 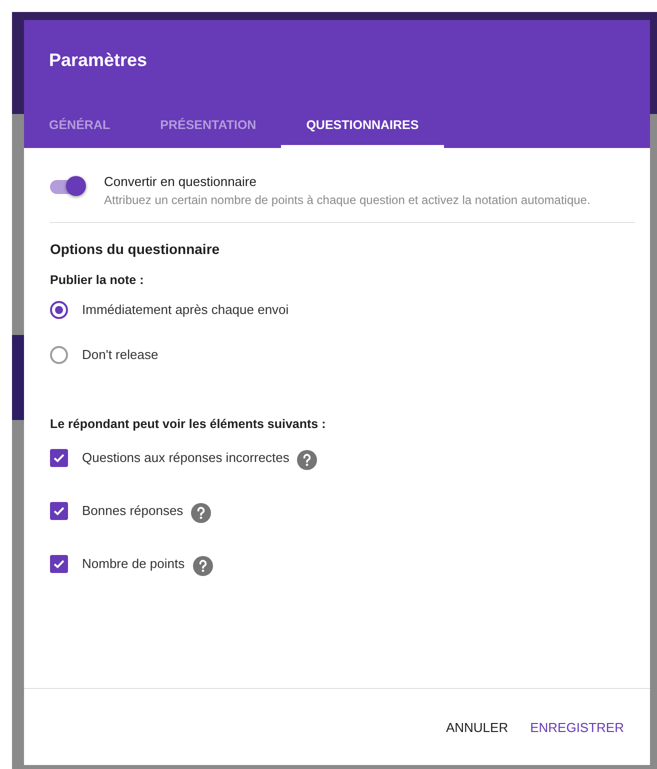 What do you see at coordinates (68, 187) in the screenshot?
I see `toggle-switch` at bounding box center [68, 187].